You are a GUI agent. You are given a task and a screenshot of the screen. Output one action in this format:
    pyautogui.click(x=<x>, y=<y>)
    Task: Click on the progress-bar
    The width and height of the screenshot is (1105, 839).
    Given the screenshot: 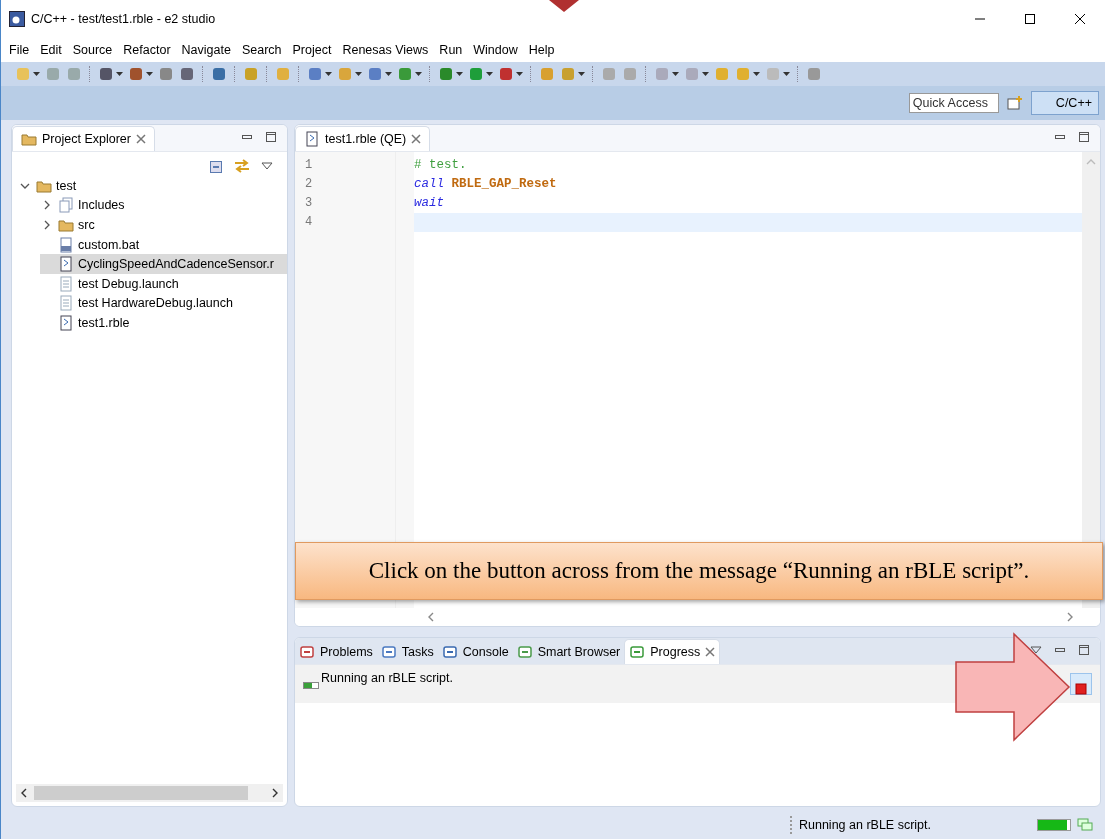 What is the action you would take?
    pyautogui.click(x=1054, y=825)
    